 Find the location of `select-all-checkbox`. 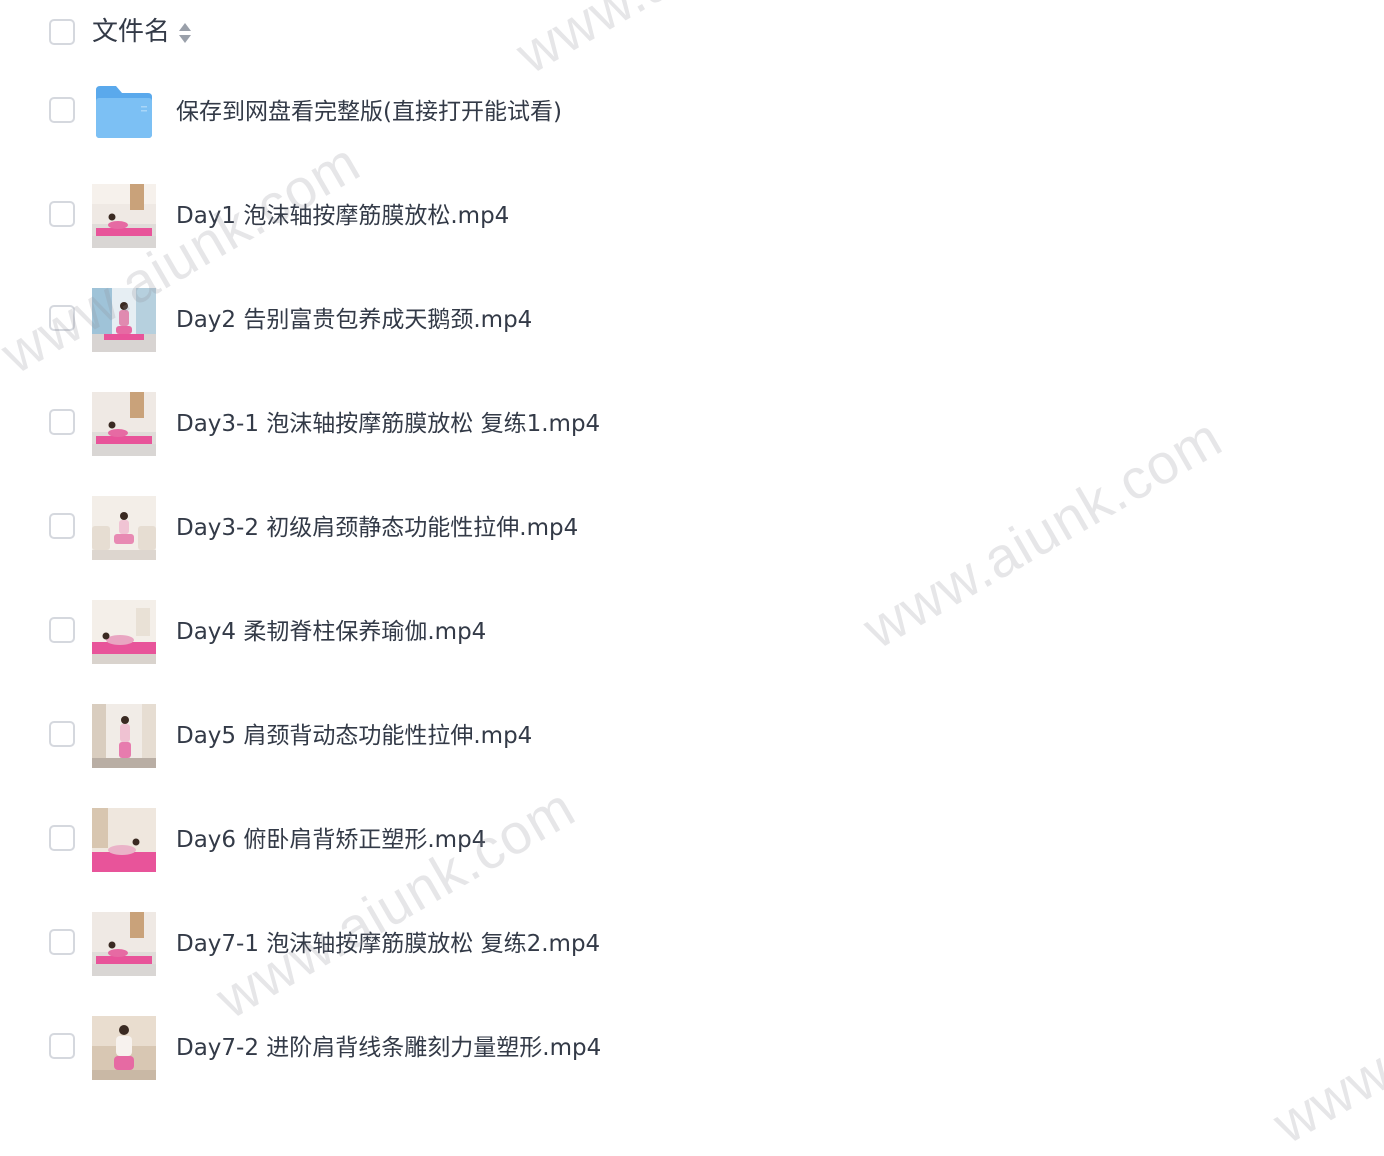

select-all-checkbox is located at coordinates (62, 32).